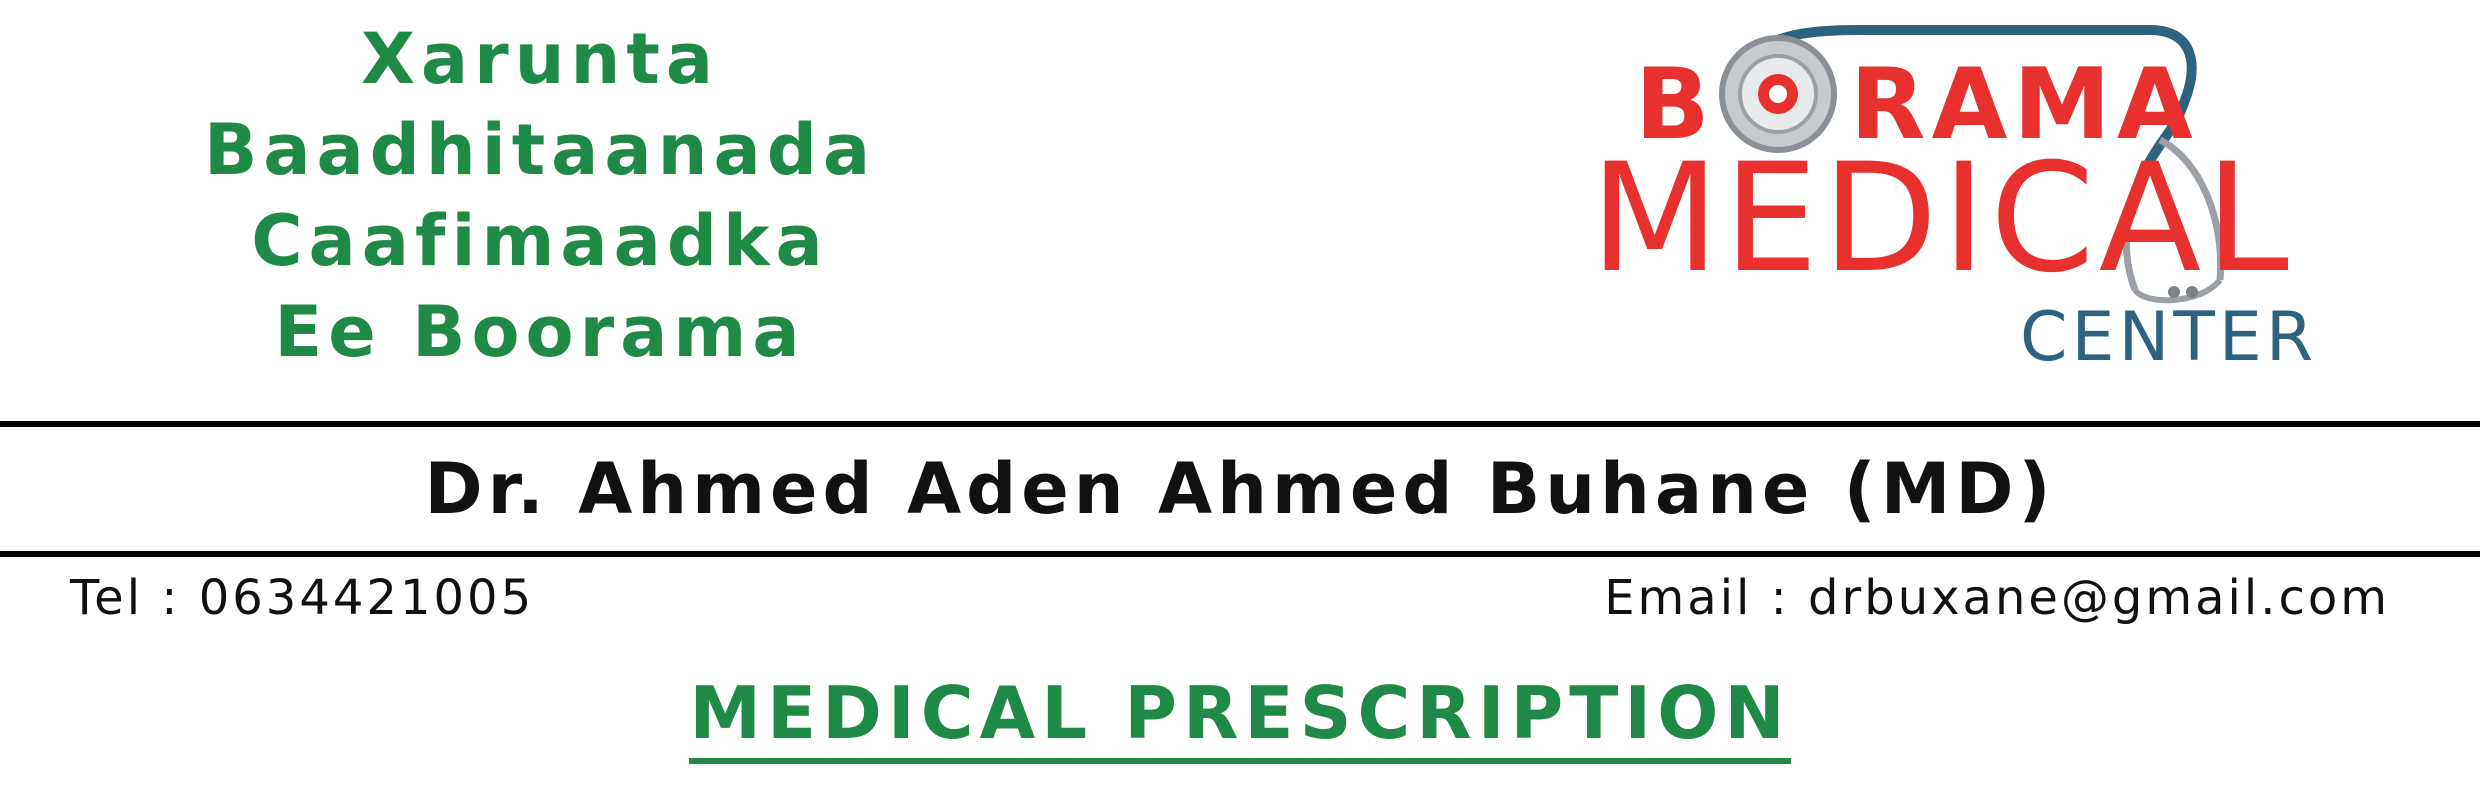 This screenshot has width=2480, height=799. Describe the element at coordinates (302, 598) in the screenshot. I see `telephone: Tel : 0634421005` at that location.